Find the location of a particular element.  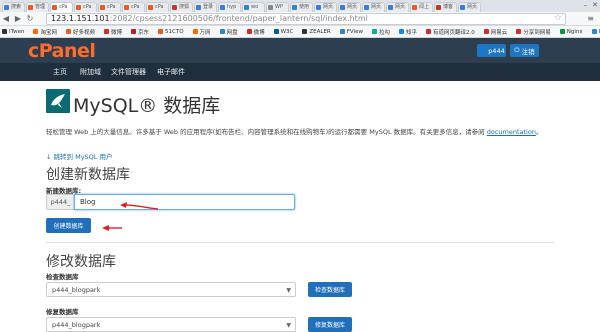

browser-tab: 闻上 is located at coordinates (421, 7).